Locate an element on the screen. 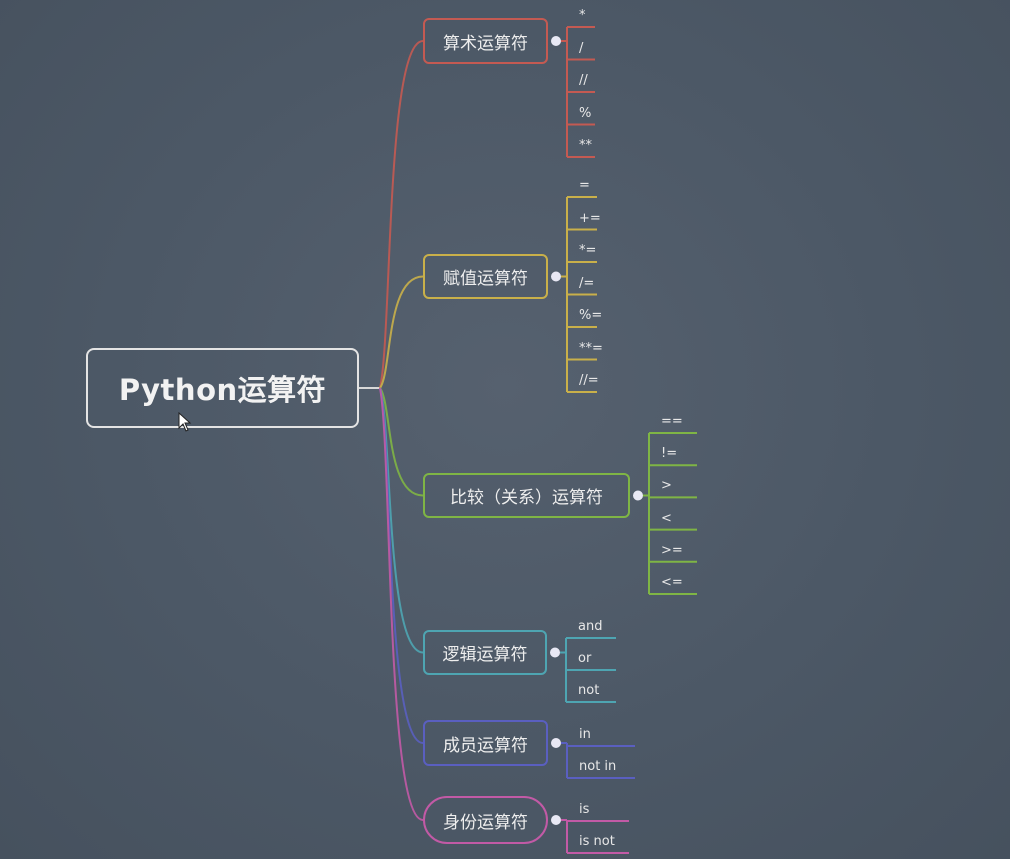 The image size is (1010, 859). leaf-operator: += is located at coordinates (590, 218).